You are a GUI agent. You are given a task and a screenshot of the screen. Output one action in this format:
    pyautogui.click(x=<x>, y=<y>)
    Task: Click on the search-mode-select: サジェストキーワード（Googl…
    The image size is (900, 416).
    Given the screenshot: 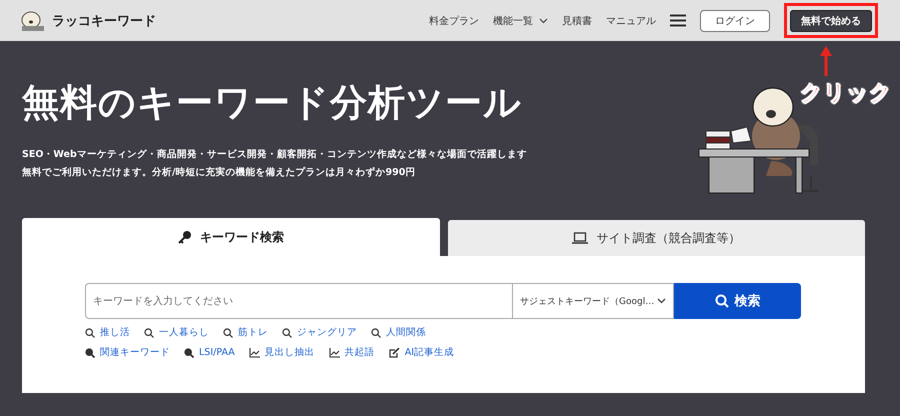 What is the action you would take?
    pyautogui.click(x=593, y=301)
    